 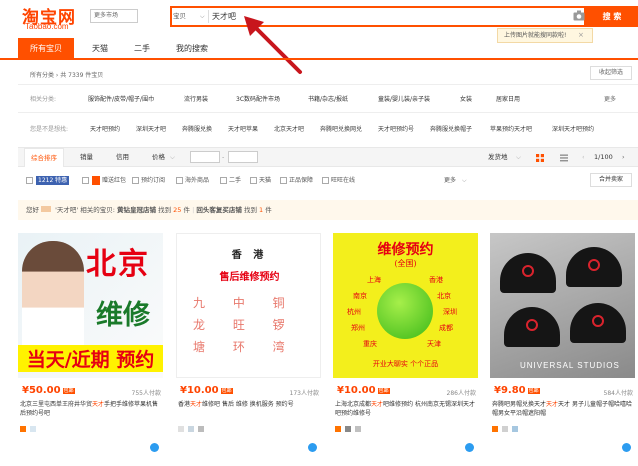 I want to click on image-city: 上海, so click(x=374, y=280).